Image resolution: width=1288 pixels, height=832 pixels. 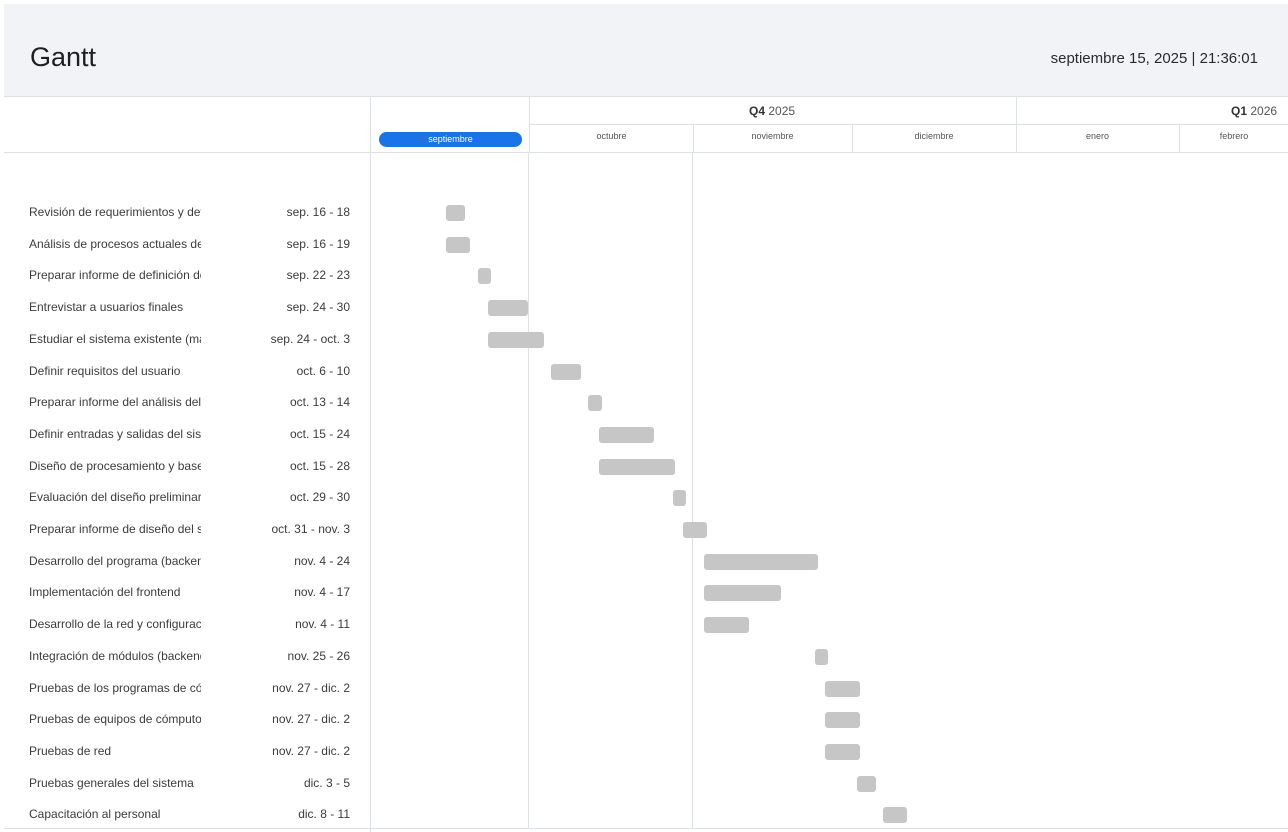 What do you see at coordinates (692, 490) in the screenshot?
I see `grid-line-noviembre` at bounding box center [692, 490].